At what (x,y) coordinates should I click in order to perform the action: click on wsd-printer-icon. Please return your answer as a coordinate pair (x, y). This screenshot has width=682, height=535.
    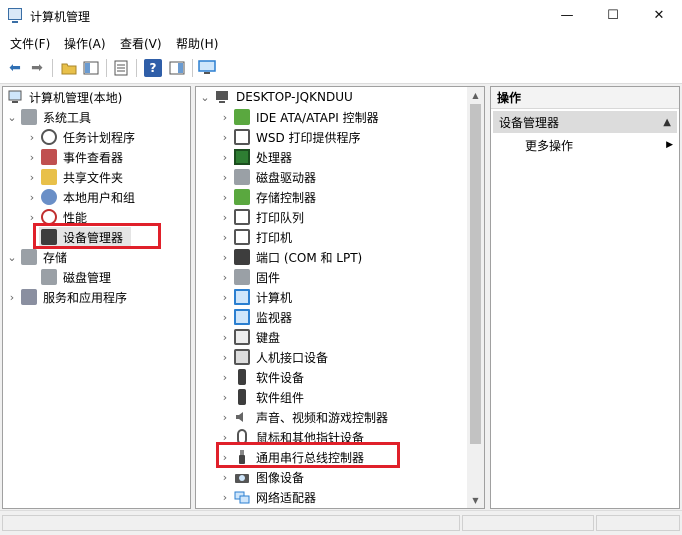
    Looking at the image, I should click on (242, 137).